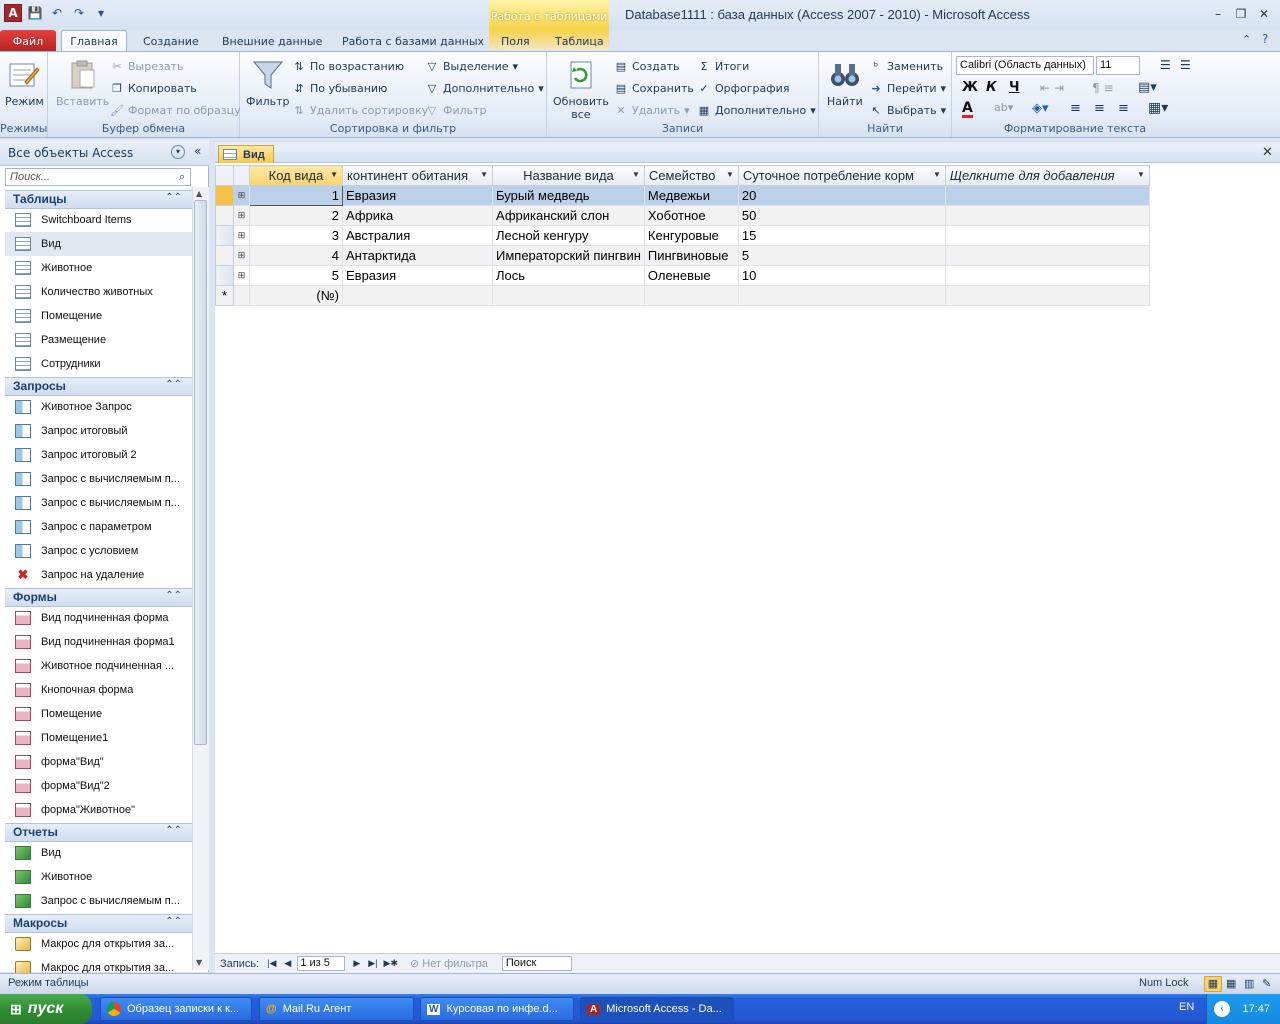 Image resolution: width=1280 pixels, height=1024 pixels. Describe the element at coordinates (28, 41) in the screenshot. I see `tab-file: Файл` at that location.